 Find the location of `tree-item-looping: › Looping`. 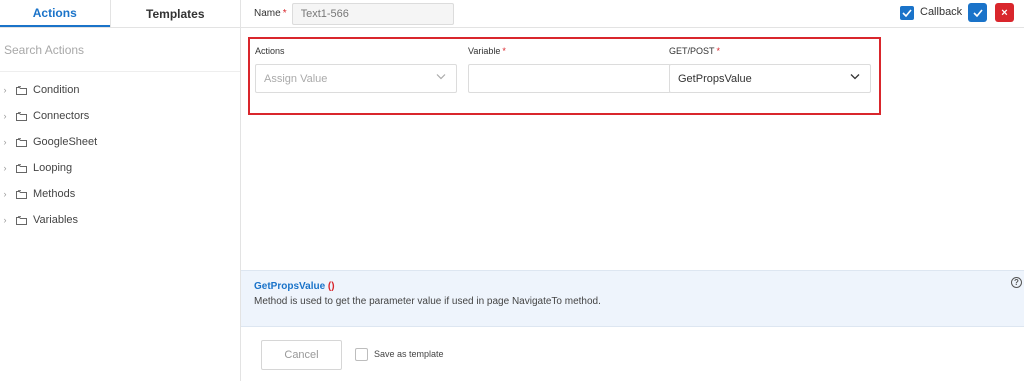

tree-item-looping: › Looping is located at coordinates (120, 168).